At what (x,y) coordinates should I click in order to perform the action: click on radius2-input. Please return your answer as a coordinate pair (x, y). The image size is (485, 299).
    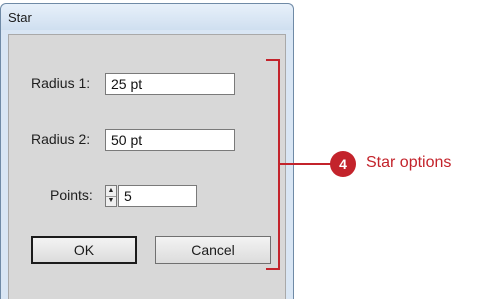
    Looking at the image, I should click on (170, 140).